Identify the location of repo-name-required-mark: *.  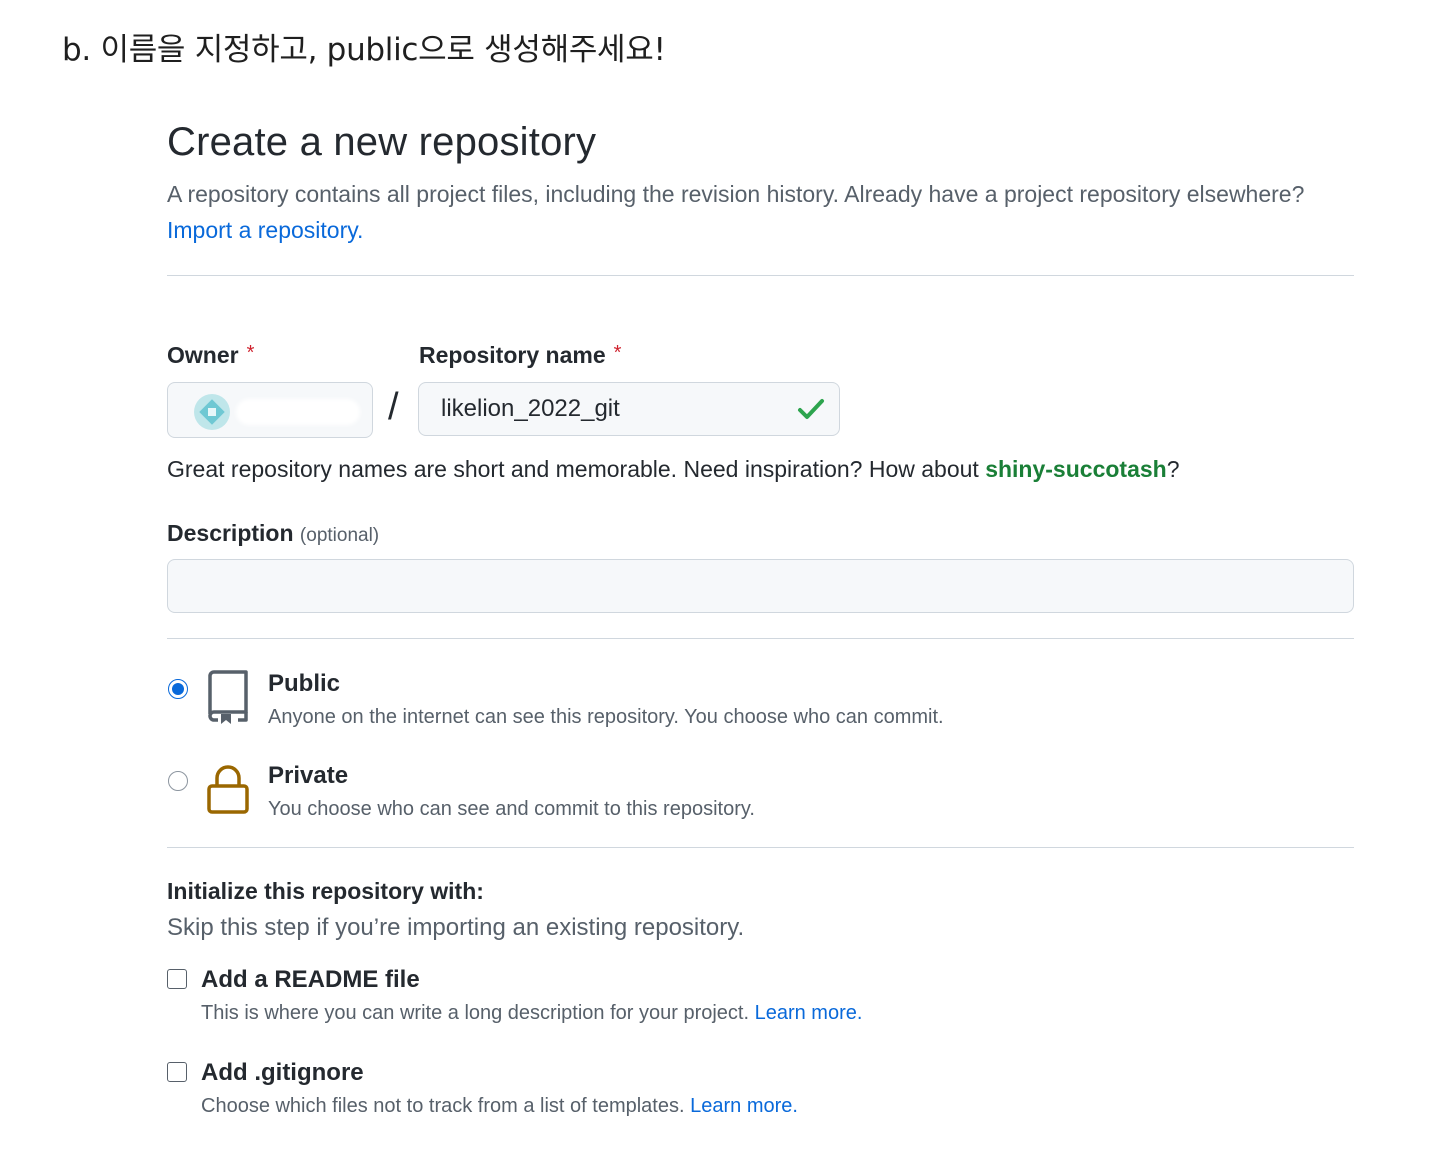
(617, 353).